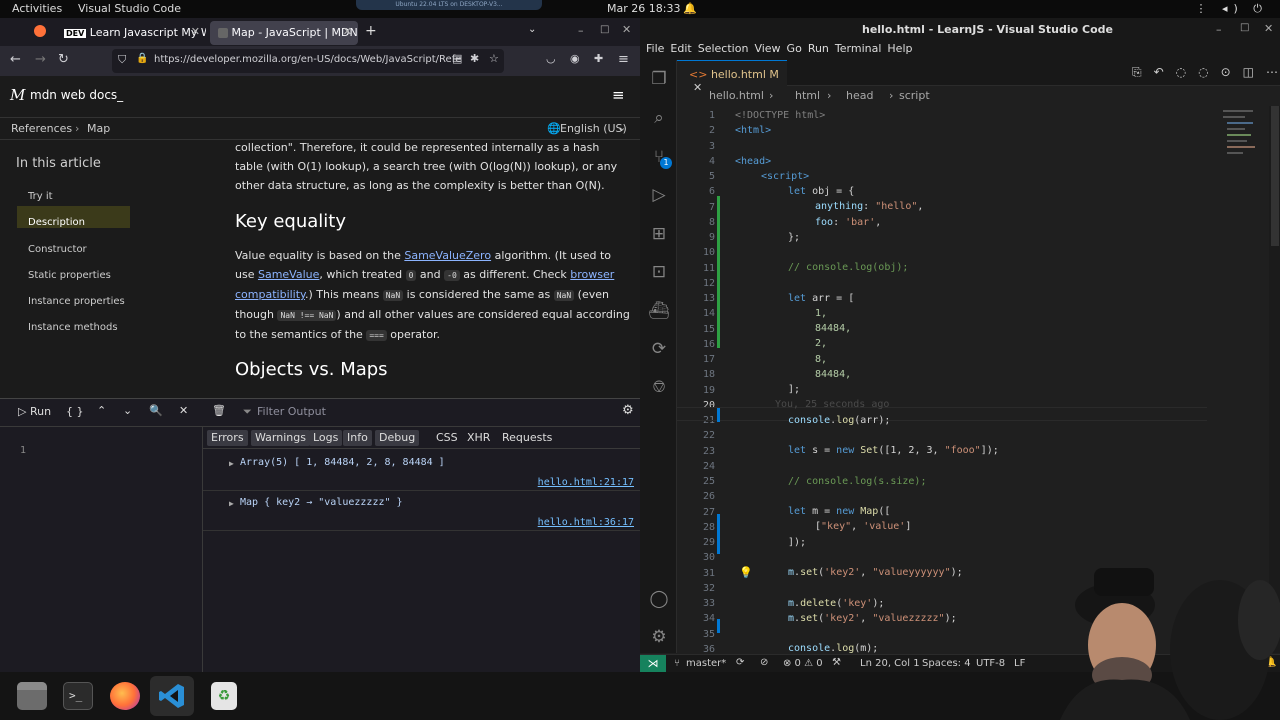  I want to click on filter-errors: Errors, so click(227, 438).